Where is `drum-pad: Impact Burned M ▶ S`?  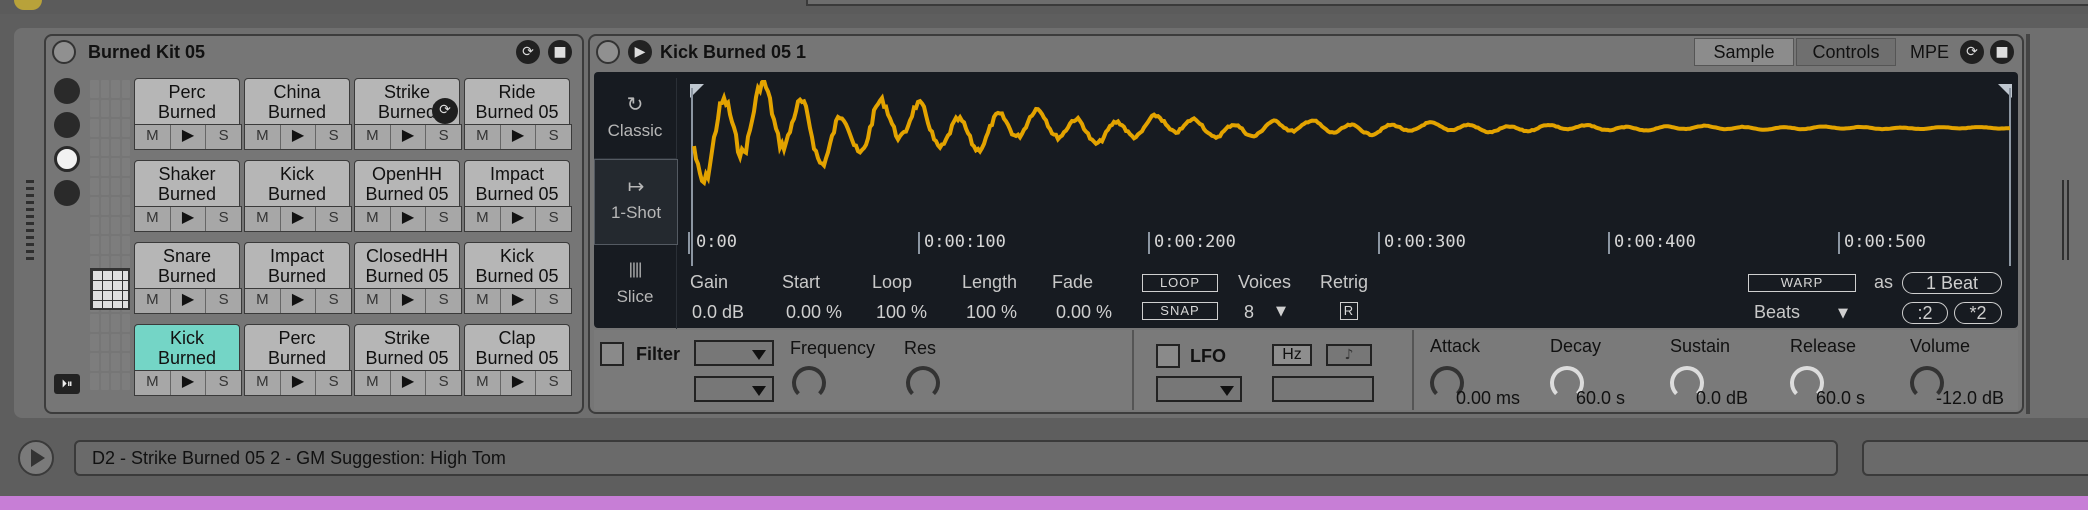 drum-pad: Impact Burned M ▶ S is located at coordinates (298, 278).